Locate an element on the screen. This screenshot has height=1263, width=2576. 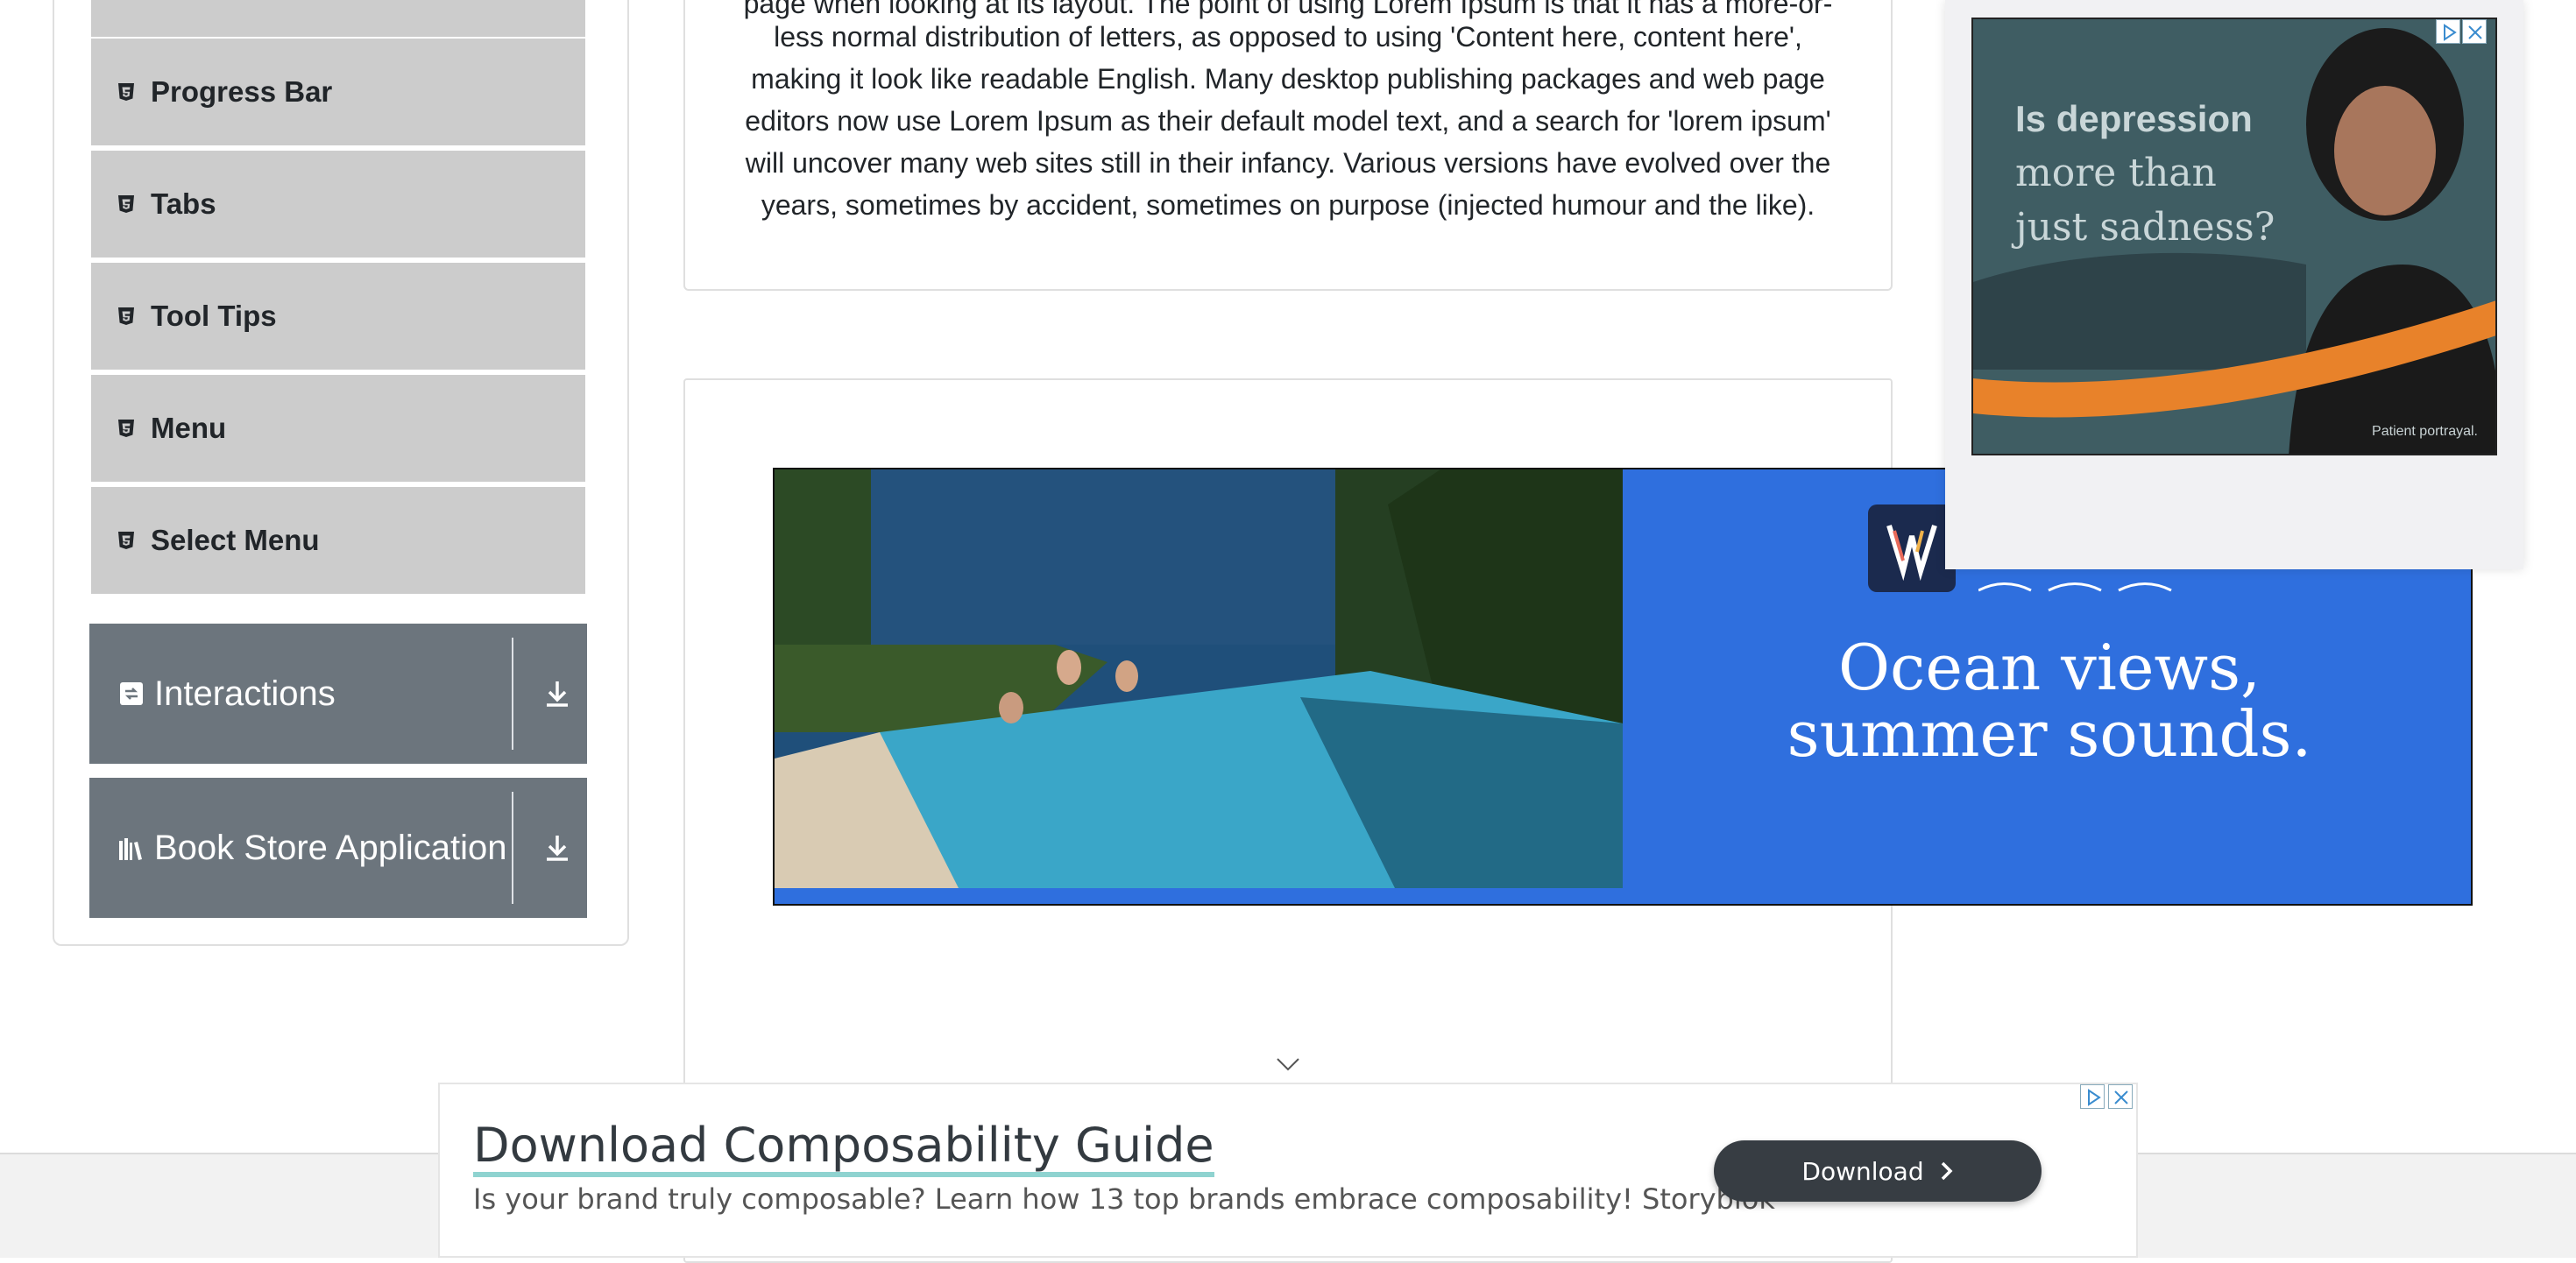
banner-headline-line: summer sounds. is located at coordinates (2049, 734).